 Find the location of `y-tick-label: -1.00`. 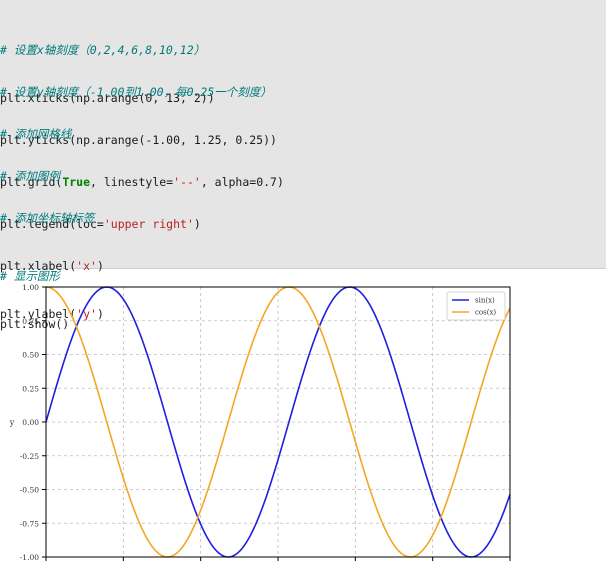

y-tick-label: -1.00 is located at coordinates (29, 557).